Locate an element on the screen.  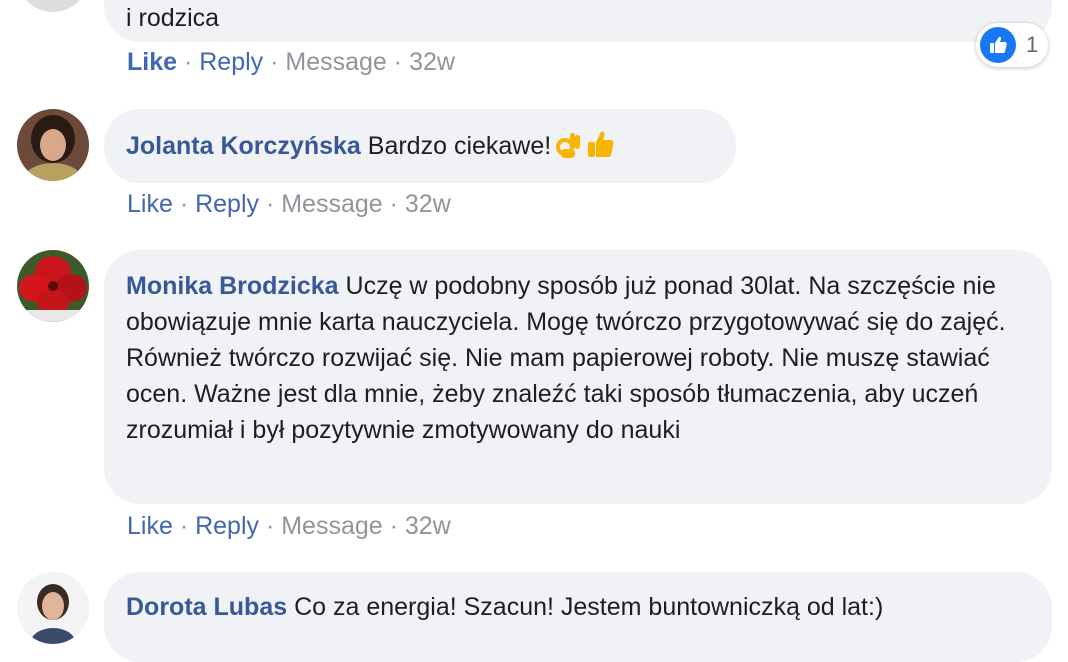
comment-bubble: i rodzica is located at coordinates (578, 21).